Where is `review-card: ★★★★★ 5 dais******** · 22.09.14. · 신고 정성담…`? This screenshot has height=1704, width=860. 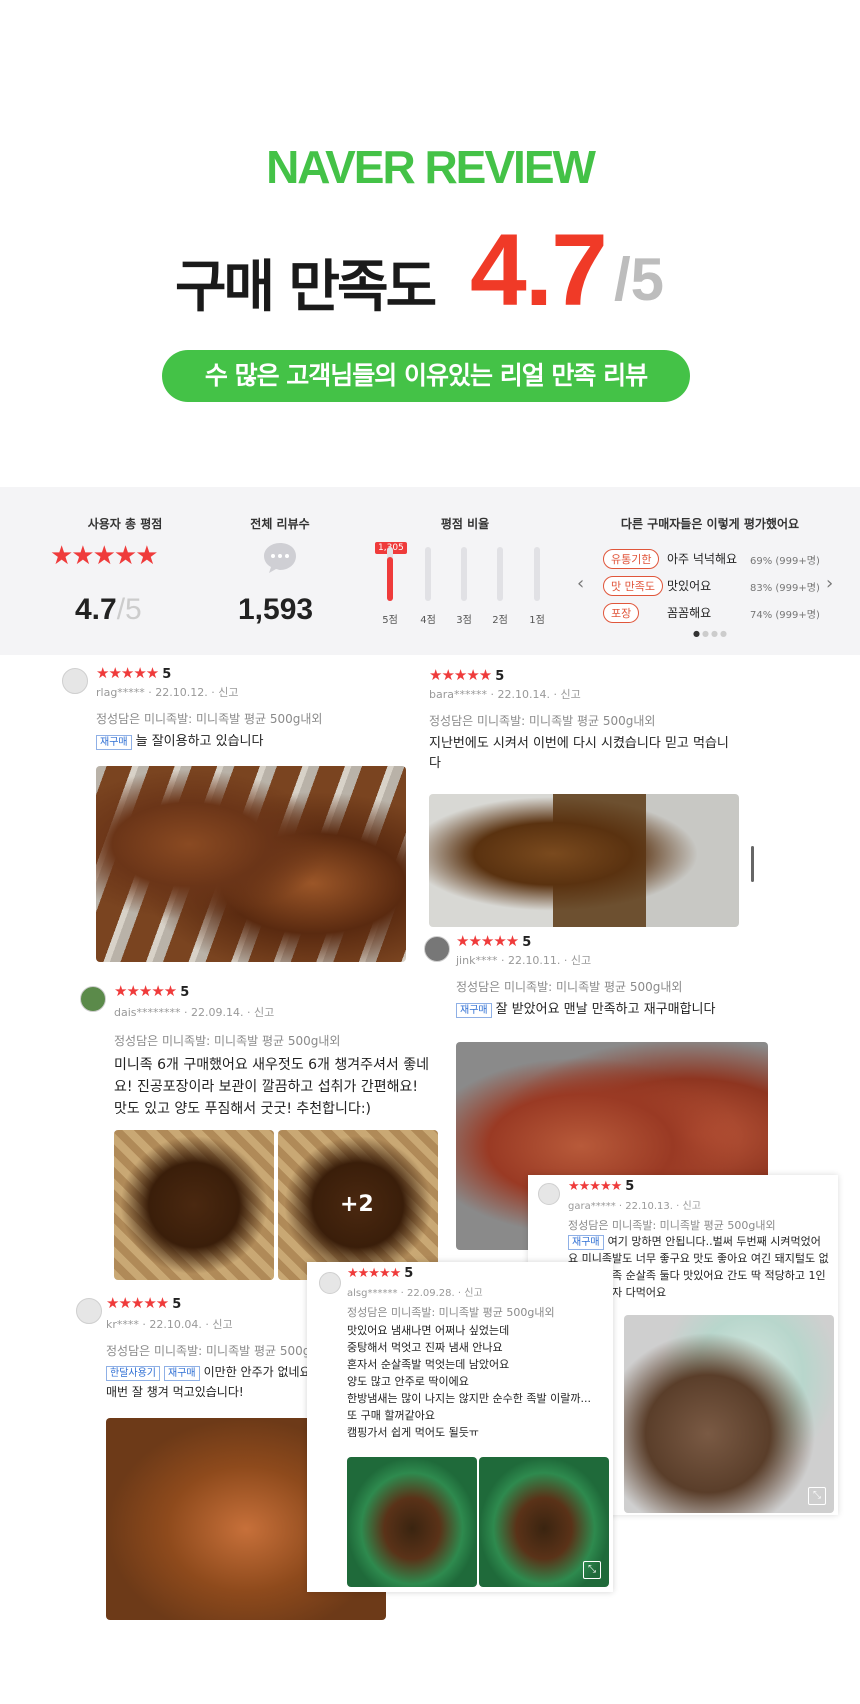
review-card: ★★★★★ 5 dais******** · 22.09.14. · 신고 정성담… is located at coordinates (258, 1130).